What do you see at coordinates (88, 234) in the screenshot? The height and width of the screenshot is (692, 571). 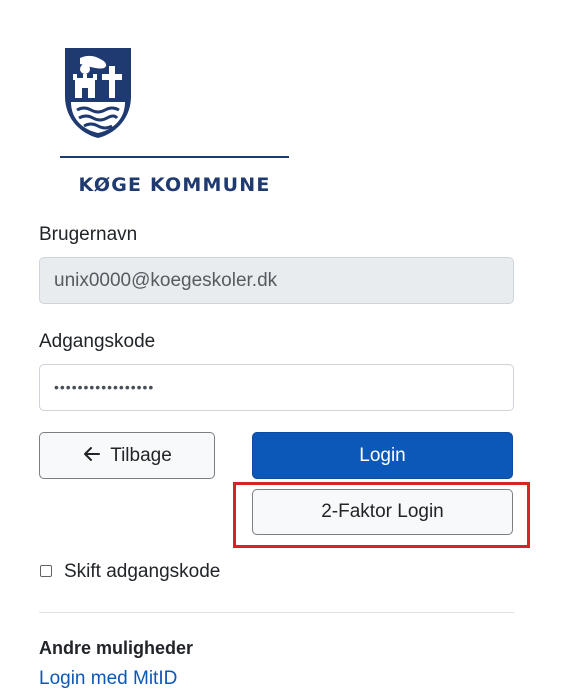 I see `username-label: Brugernavn` at bounding box center [88, 234].